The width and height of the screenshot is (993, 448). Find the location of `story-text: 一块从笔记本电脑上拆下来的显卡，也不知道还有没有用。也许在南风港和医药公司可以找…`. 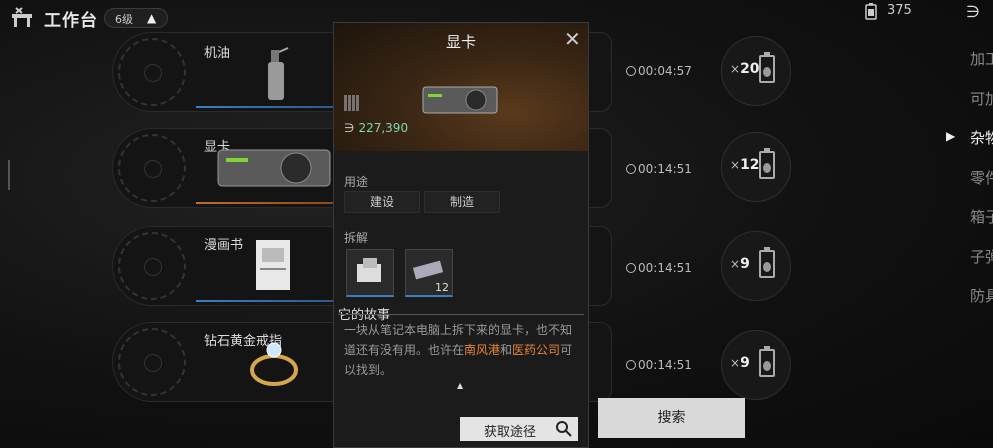

story-text: 一块从笔记本电脑上拆下来的显卡，也不知道还有没有用。也许在南风港和医药公司可以找… is located at coordinates (458, 350).